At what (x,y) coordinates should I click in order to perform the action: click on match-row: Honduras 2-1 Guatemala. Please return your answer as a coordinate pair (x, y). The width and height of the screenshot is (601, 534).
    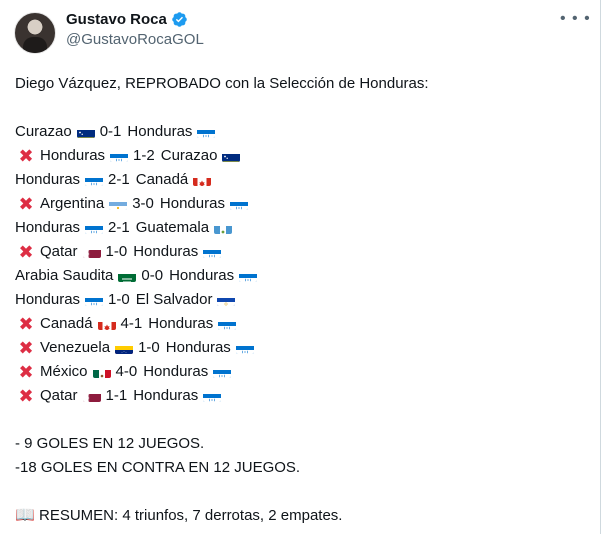
    Looking at the image, I should click on (300, 228).